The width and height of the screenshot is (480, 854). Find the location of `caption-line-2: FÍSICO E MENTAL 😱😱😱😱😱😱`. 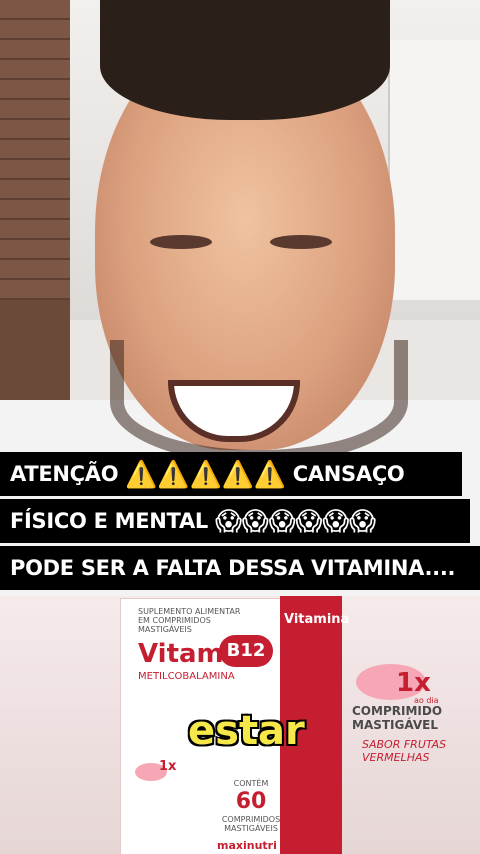

caption-line-2: FÍSICO E MENTAL 😱😱😱😱😱😱 is located at coordinates (235, 521).